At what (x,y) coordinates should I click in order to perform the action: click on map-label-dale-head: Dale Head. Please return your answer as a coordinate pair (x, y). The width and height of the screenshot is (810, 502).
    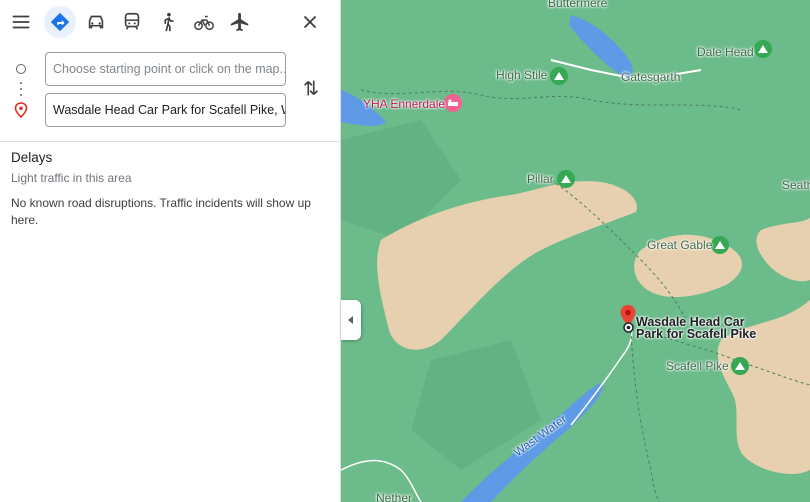
    Looking at the image, I should click on (725, 52).